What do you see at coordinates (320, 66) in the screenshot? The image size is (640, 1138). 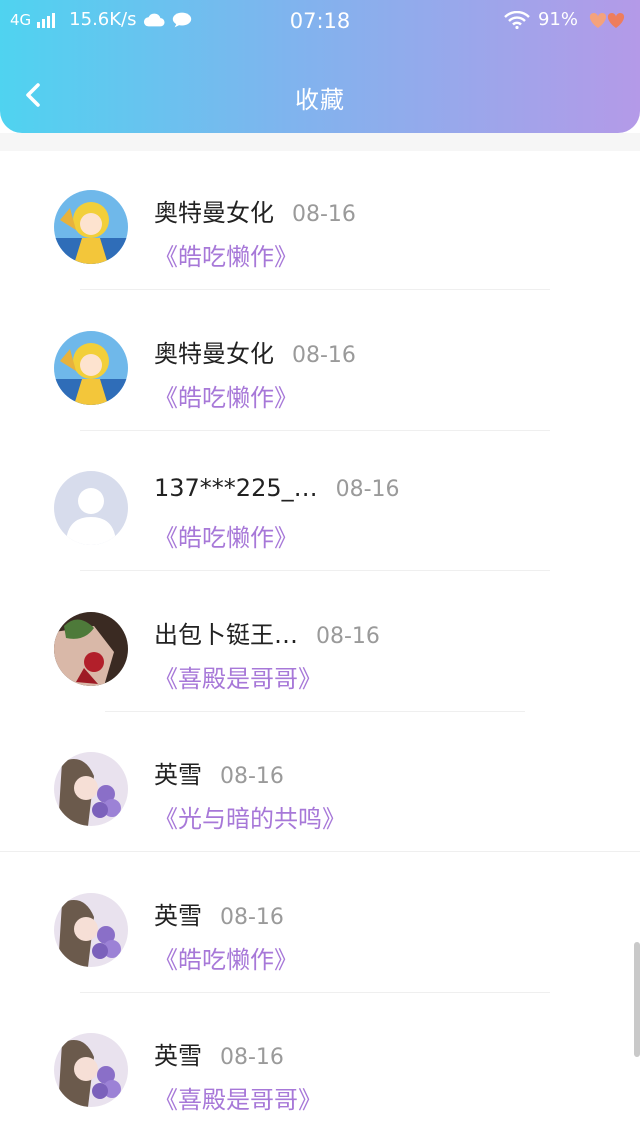 I see `header-bar: 4G 15.6K/s 07:18 91% 收藏` at bounding box center [320, 66].